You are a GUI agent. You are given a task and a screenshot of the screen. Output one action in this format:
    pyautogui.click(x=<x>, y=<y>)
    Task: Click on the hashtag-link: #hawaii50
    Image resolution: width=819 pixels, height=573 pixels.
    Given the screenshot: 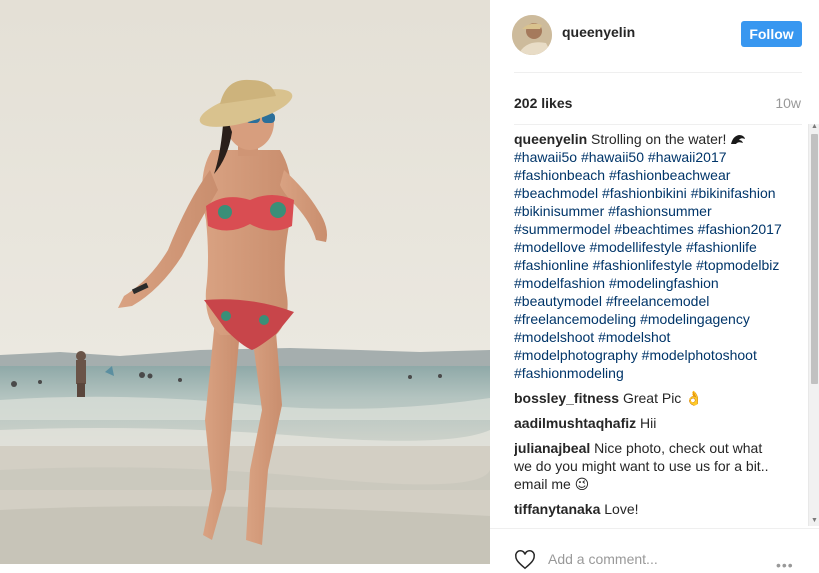 What is the action you would take?
    pyautogui.click(x=612, y=157)
    